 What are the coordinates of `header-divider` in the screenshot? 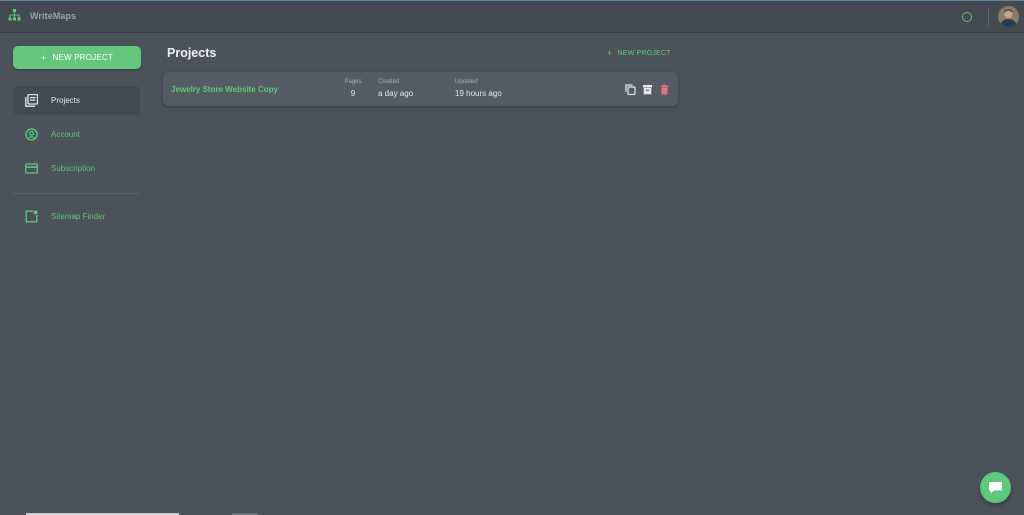 It's located at (988, 17).